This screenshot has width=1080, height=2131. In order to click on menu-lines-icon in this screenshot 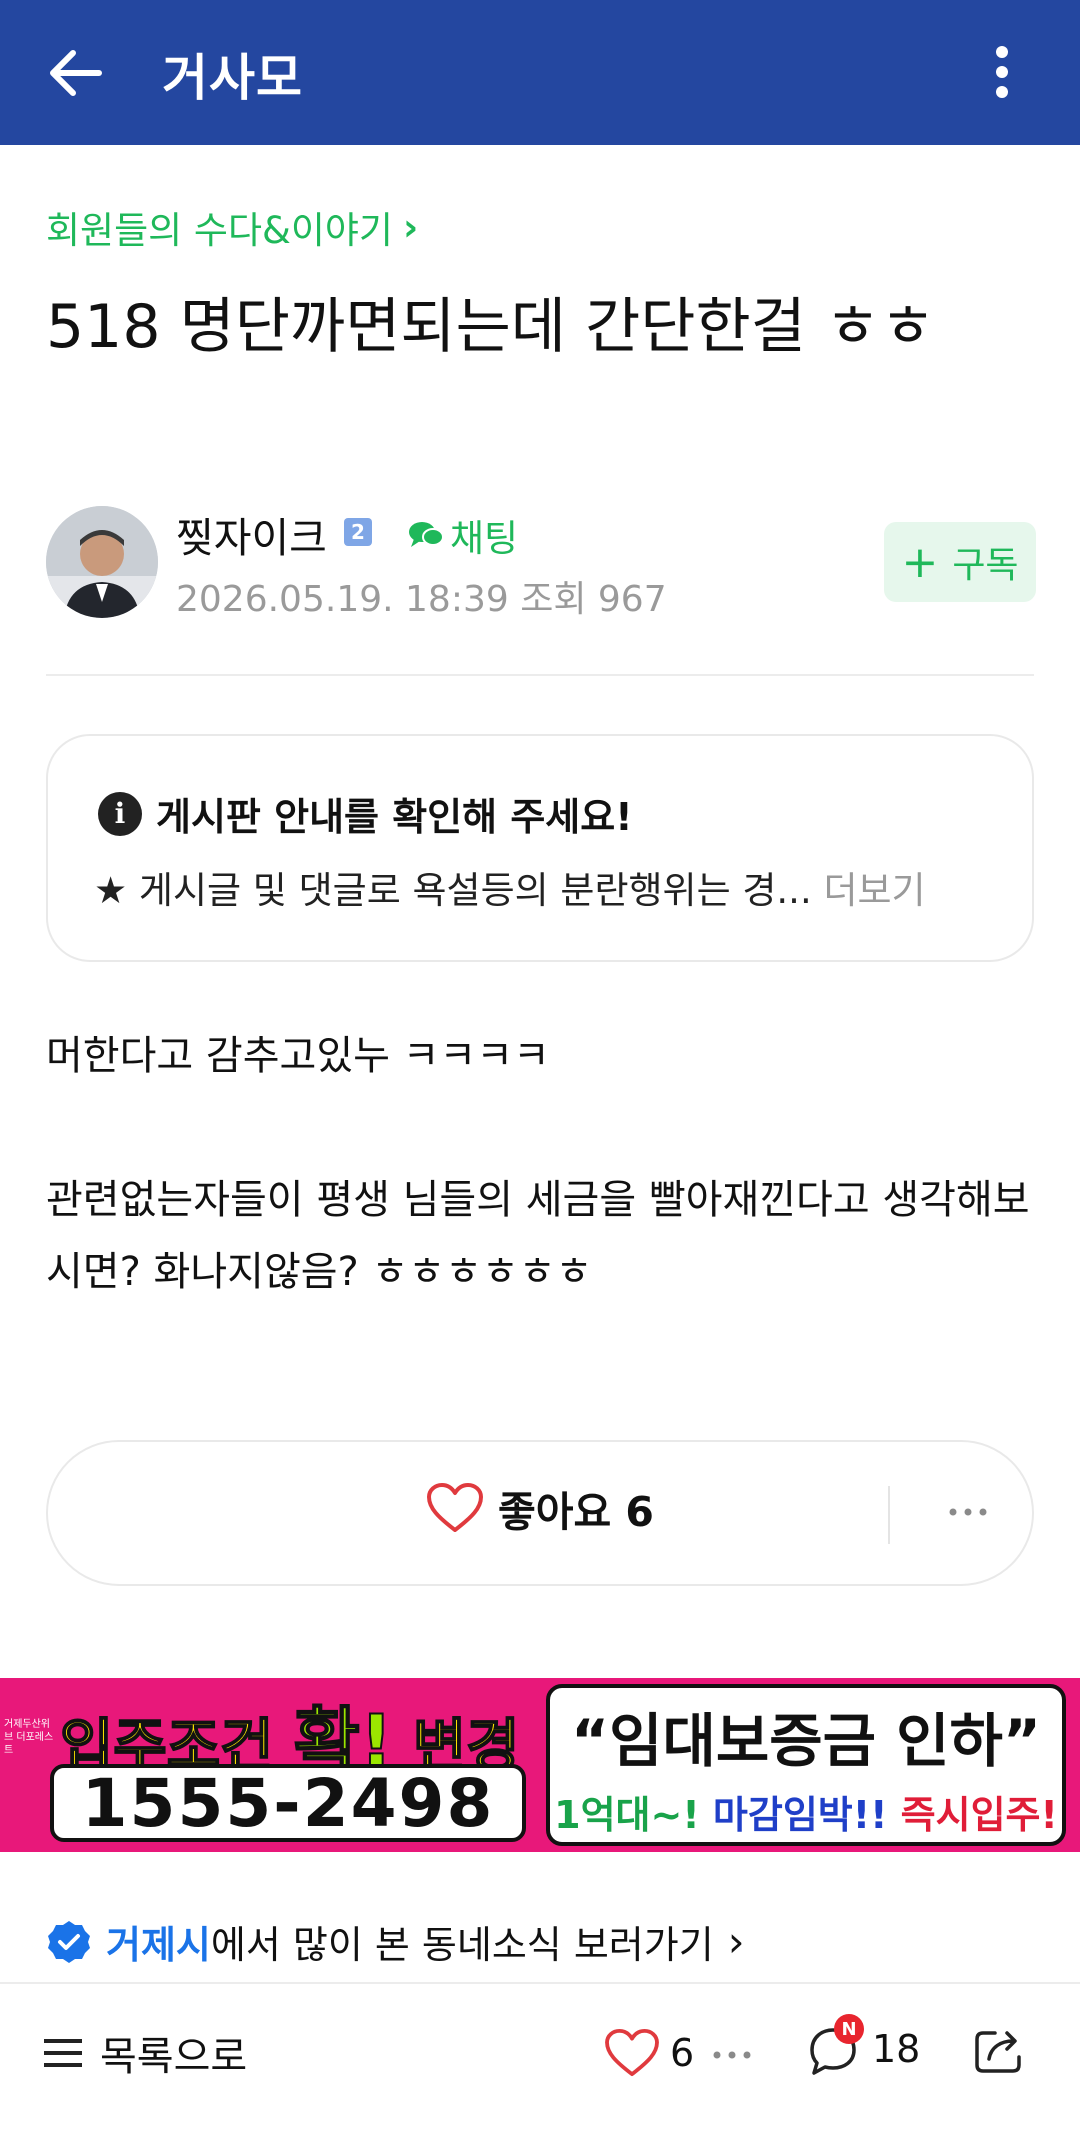, I will do `click(63, 2053)`.